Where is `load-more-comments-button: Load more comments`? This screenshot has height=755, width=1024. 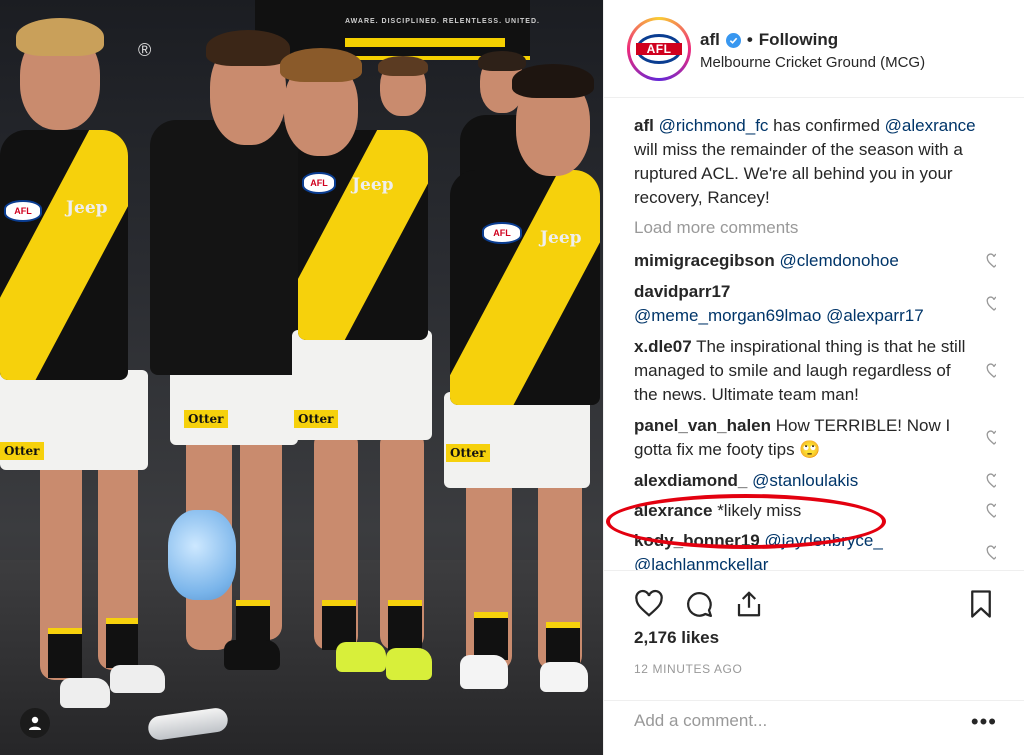
load-more-comments-button: Load more comments is located at coordinates (815, 228).